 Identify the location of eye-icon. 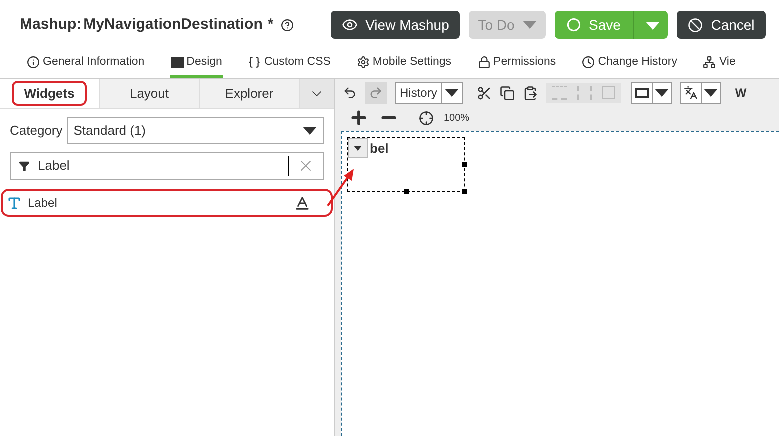
(350, 25).